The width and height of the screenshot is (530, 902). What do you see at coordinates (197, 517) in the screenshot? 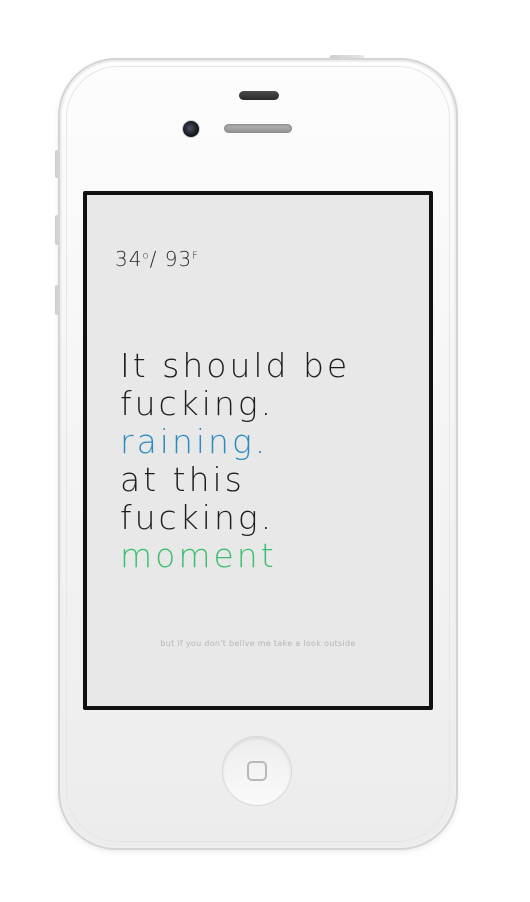
I see `message-line-5: fucking.` at bounding box center [197, 517].